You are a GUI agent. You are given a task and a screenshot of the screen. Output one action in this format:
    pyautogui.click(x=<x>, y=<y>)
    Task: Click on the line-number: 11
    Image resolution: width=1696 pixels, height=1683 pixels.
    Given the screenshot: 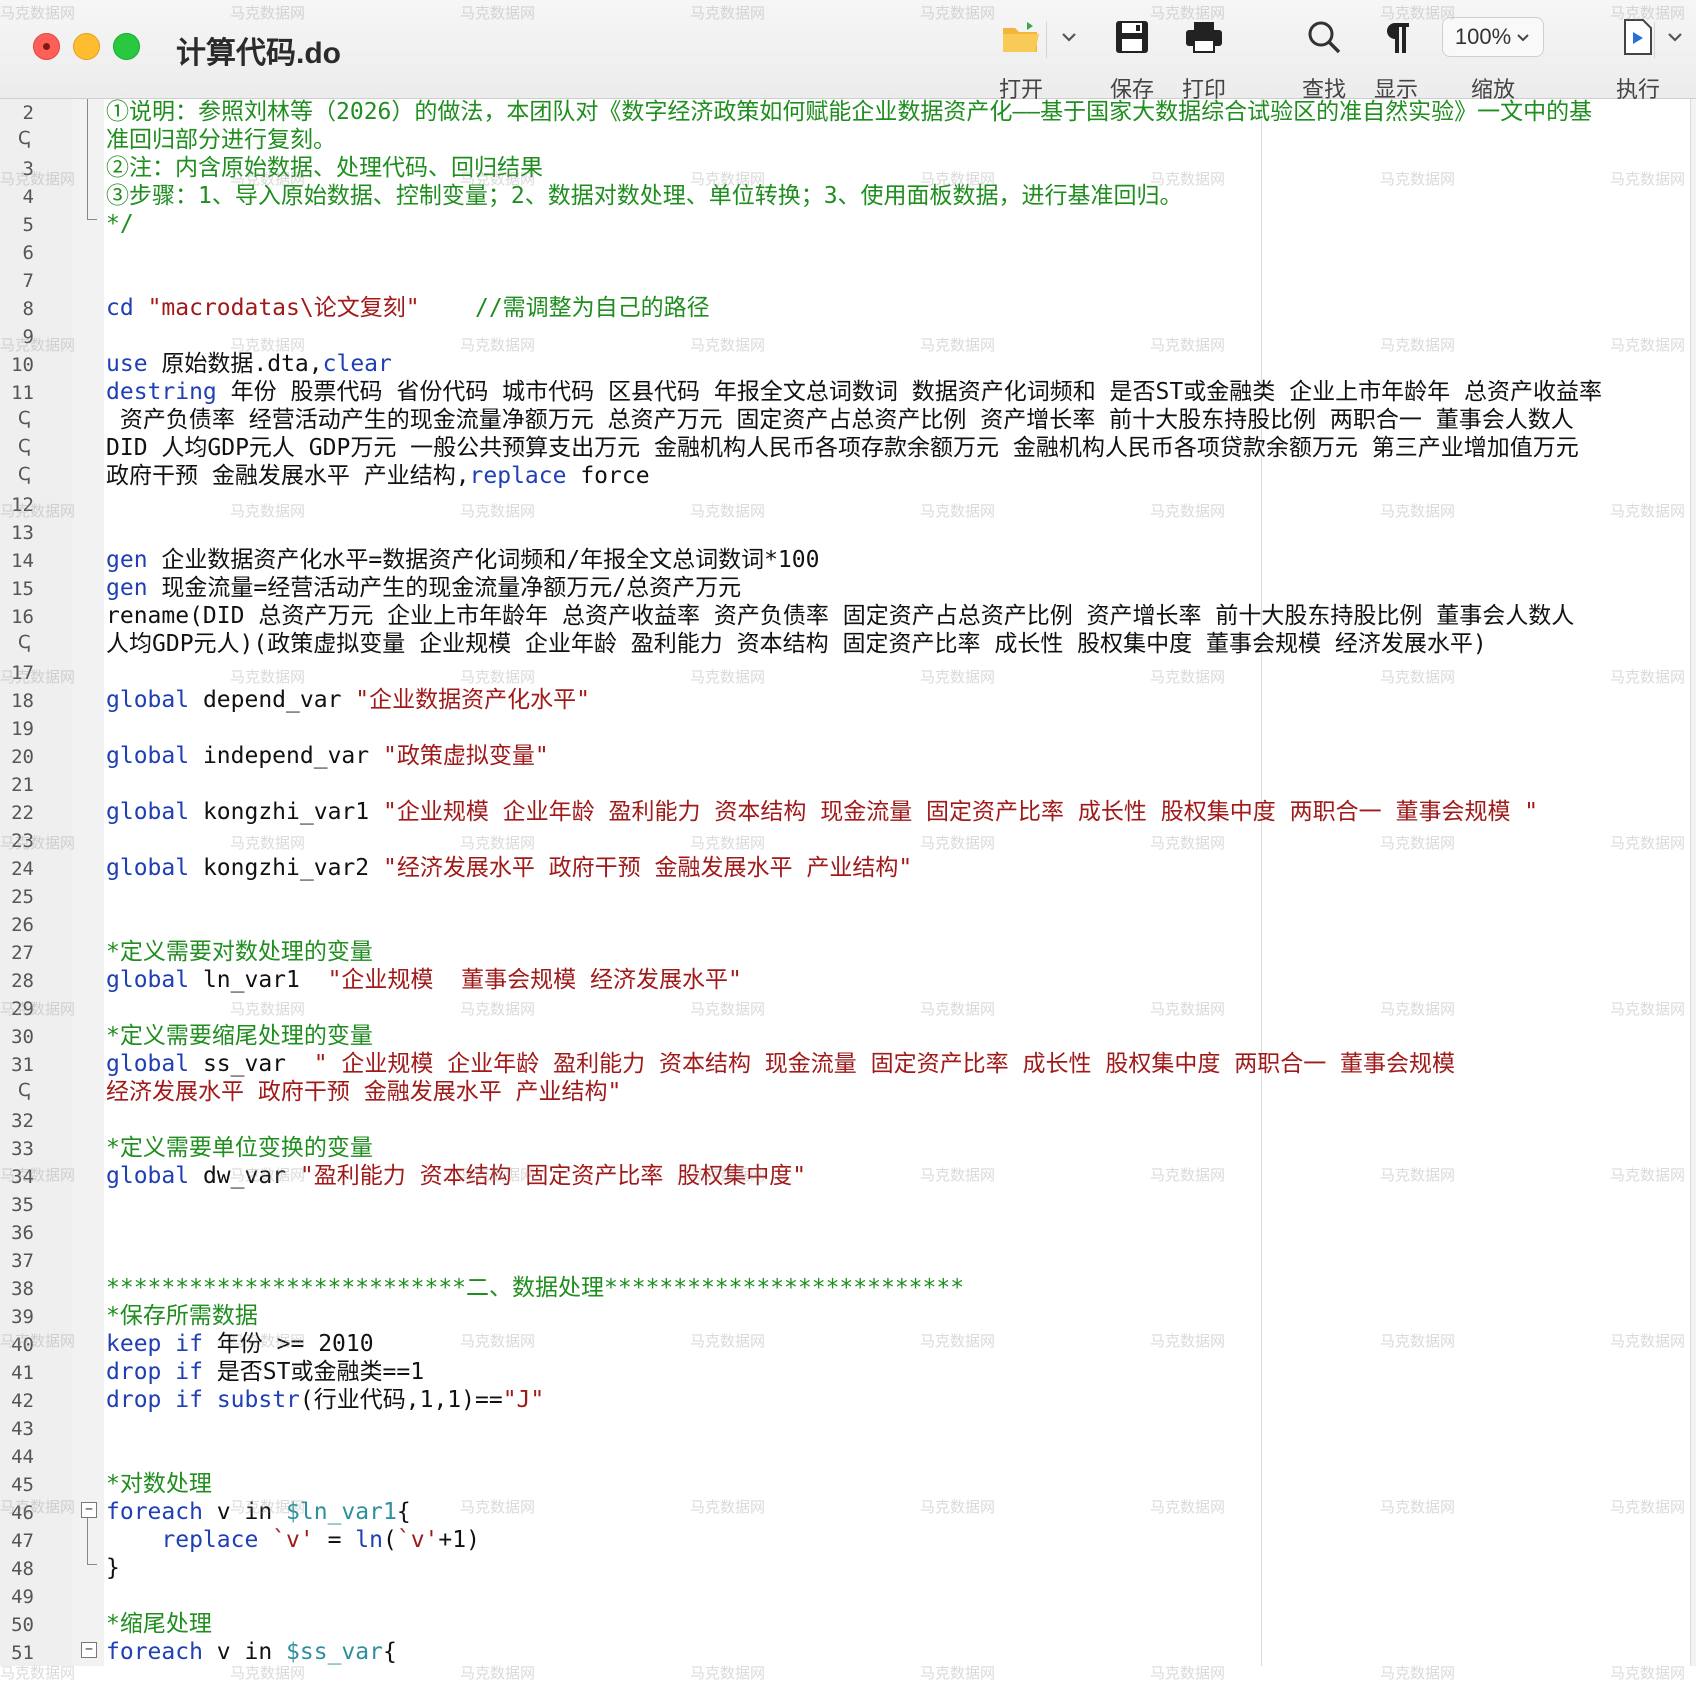 What is the action you would take?
    pyautogui.click(x=22, y=393)
    